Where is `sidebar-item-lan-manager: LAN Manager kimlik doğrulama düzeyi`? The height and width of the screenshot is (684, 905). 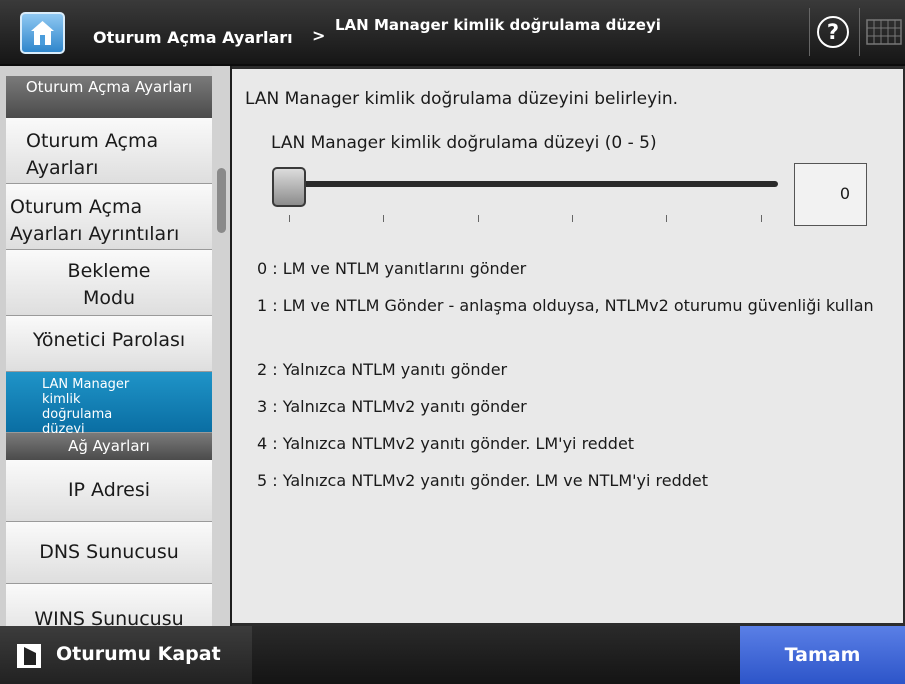 sidebar-item-lan-manager: LAN Manager kimlik doğrulama düzeyi is located at coordinates (109, 404).